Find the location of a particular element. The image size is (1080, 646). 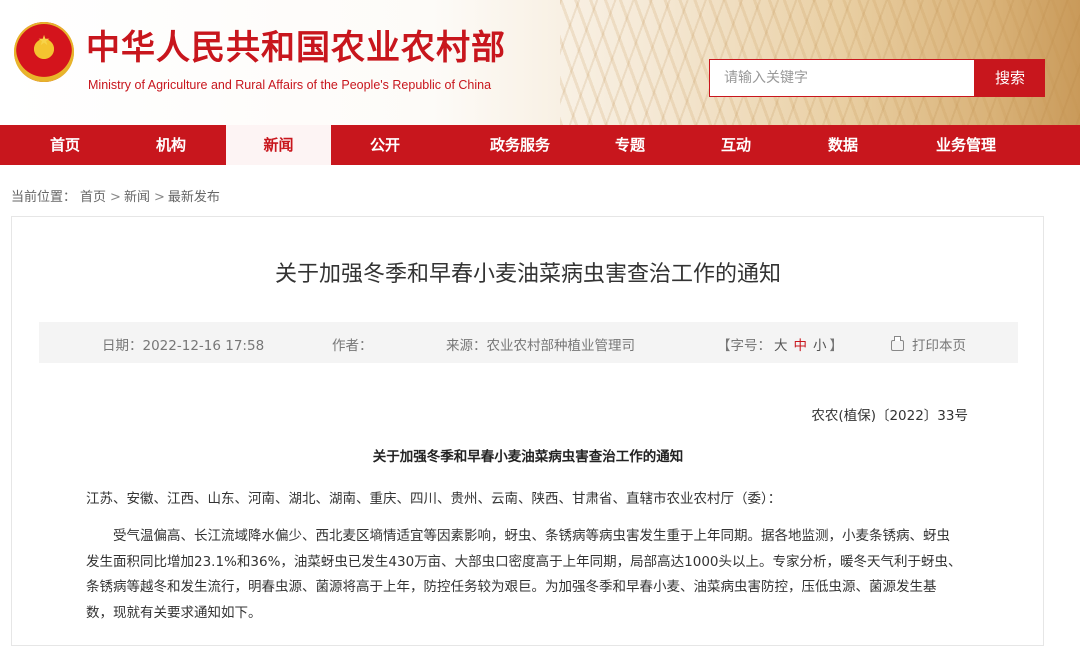

source-label: 来源： is located at coordinates (466, 346).